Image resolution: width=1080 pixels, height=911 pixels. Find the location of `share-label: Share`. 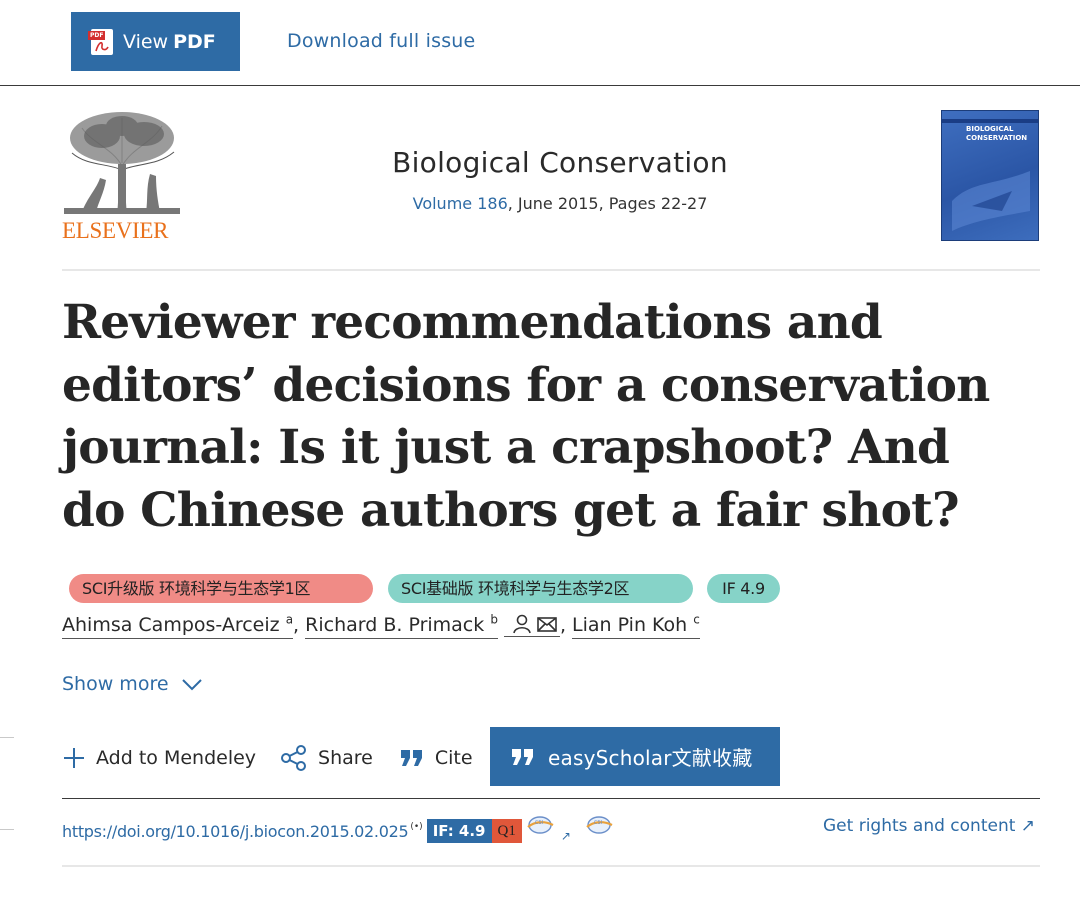

share-label: Share is located at coordinates (345, 758).